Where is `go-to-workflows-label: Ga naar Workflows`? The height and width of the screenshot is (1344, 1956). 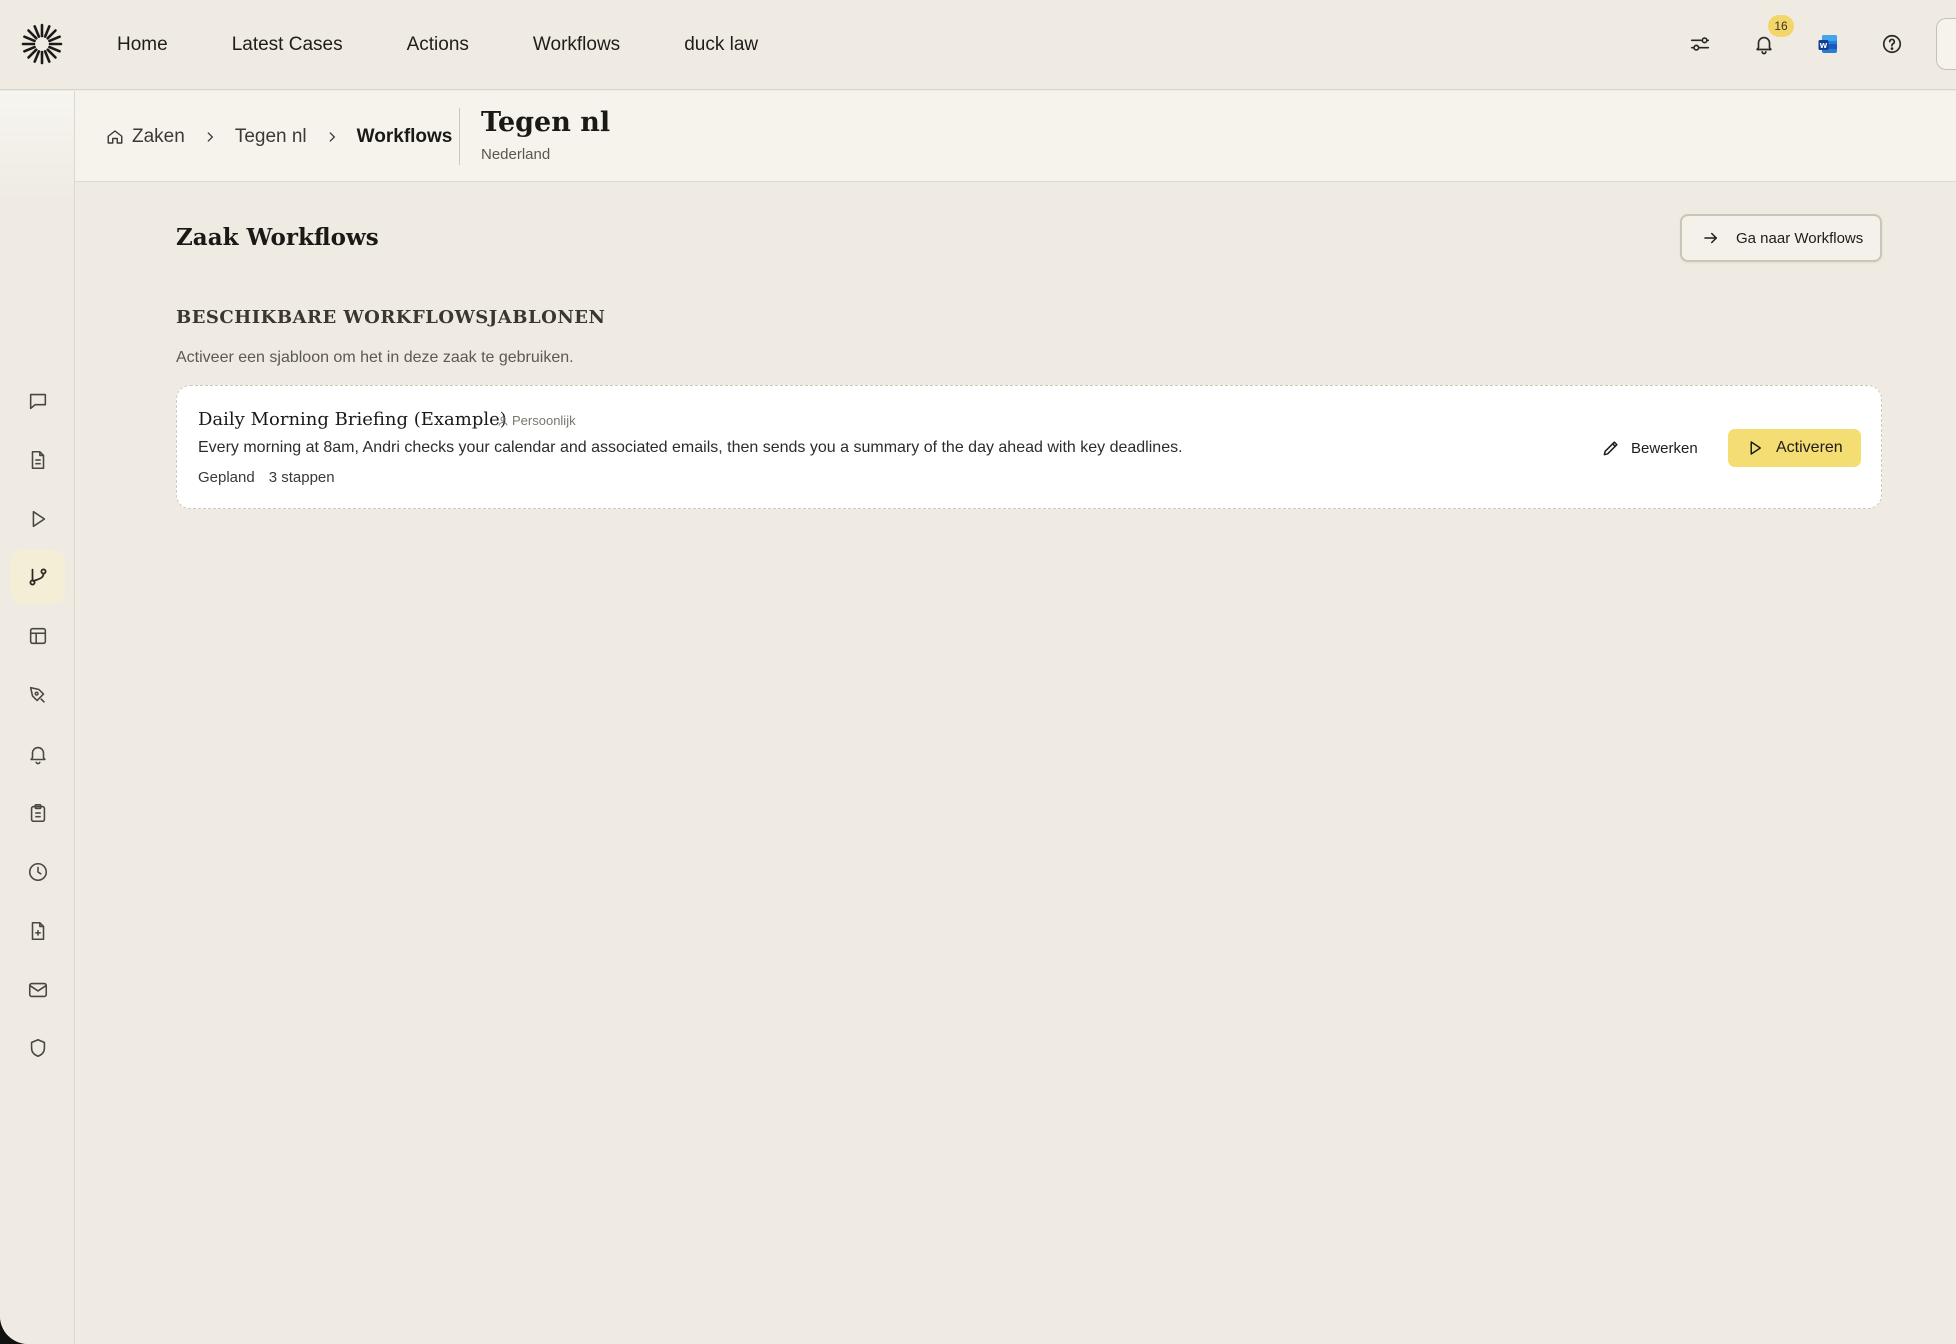 go-to-workflows-label: Ga naar Workflows is located at coordinates (1800, 238).